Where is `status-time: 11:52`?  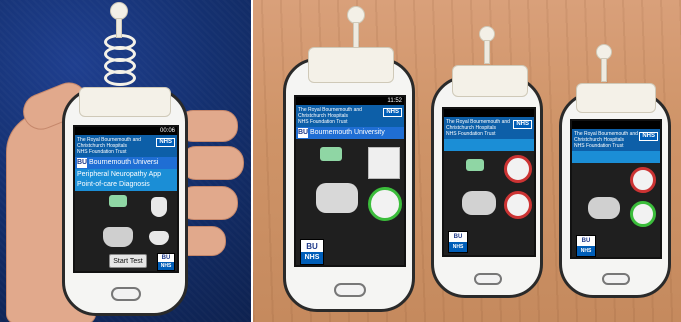 status-time: 11:52 is located at coordinates (394, 101).